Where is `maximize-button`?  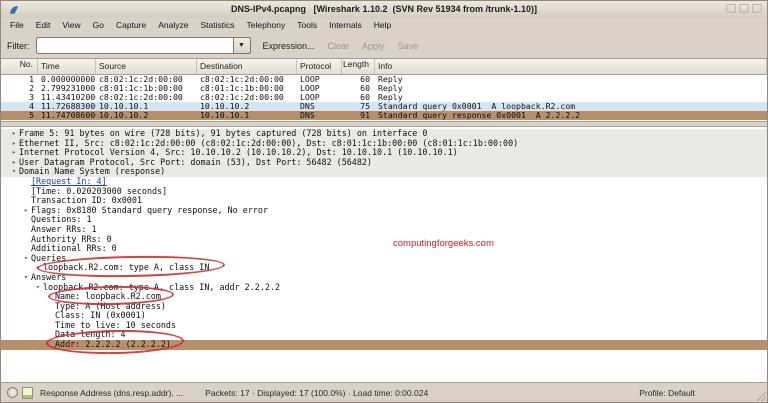 maximize-button is located at coordinates (744, 8).